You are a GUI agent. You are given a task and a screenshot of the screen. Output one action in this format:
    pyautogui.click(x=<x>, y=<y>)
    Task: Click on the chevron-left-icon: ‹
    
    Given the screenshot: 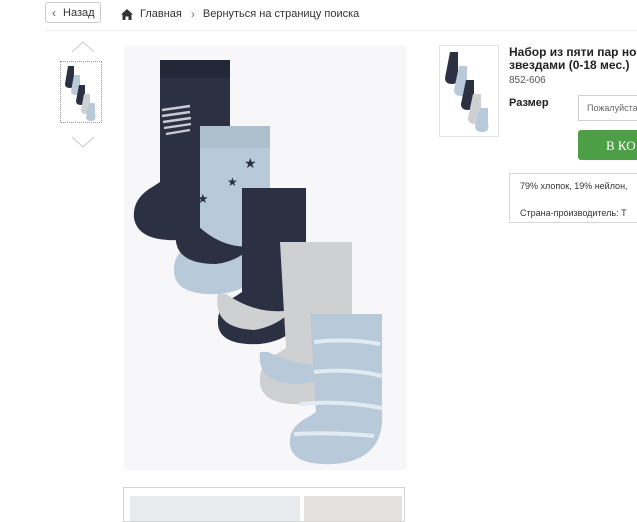 What is the action you would take?
    pyautogui.click(x=54, y=12)
    